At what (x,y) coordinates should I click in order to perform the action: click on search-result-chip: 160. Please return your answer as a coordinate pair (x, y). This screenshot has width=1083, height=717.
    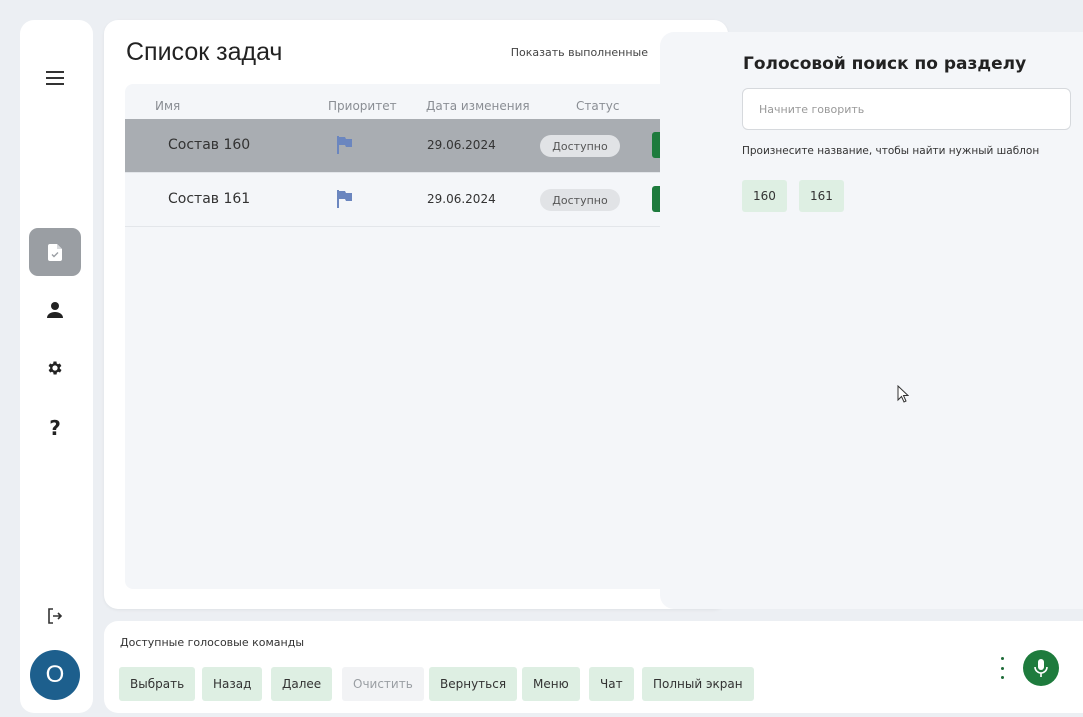
    Looking at the image, I should click on (764, 196).